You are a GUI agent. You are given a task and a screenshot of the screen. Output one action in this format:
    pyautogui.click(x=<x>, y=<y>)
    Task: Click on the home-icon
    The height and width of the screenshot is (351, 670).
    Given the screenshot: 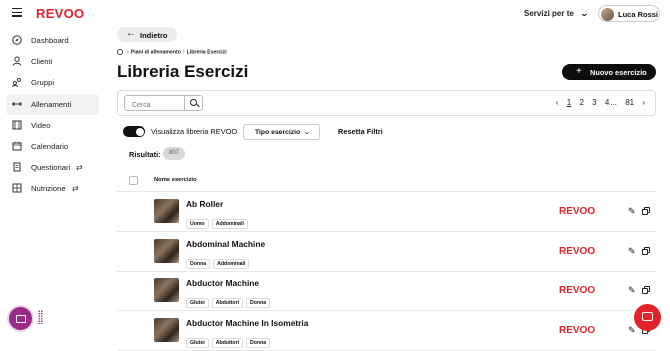 What is the action you would take?
    pyautogui.click(x=120, y=52)
    